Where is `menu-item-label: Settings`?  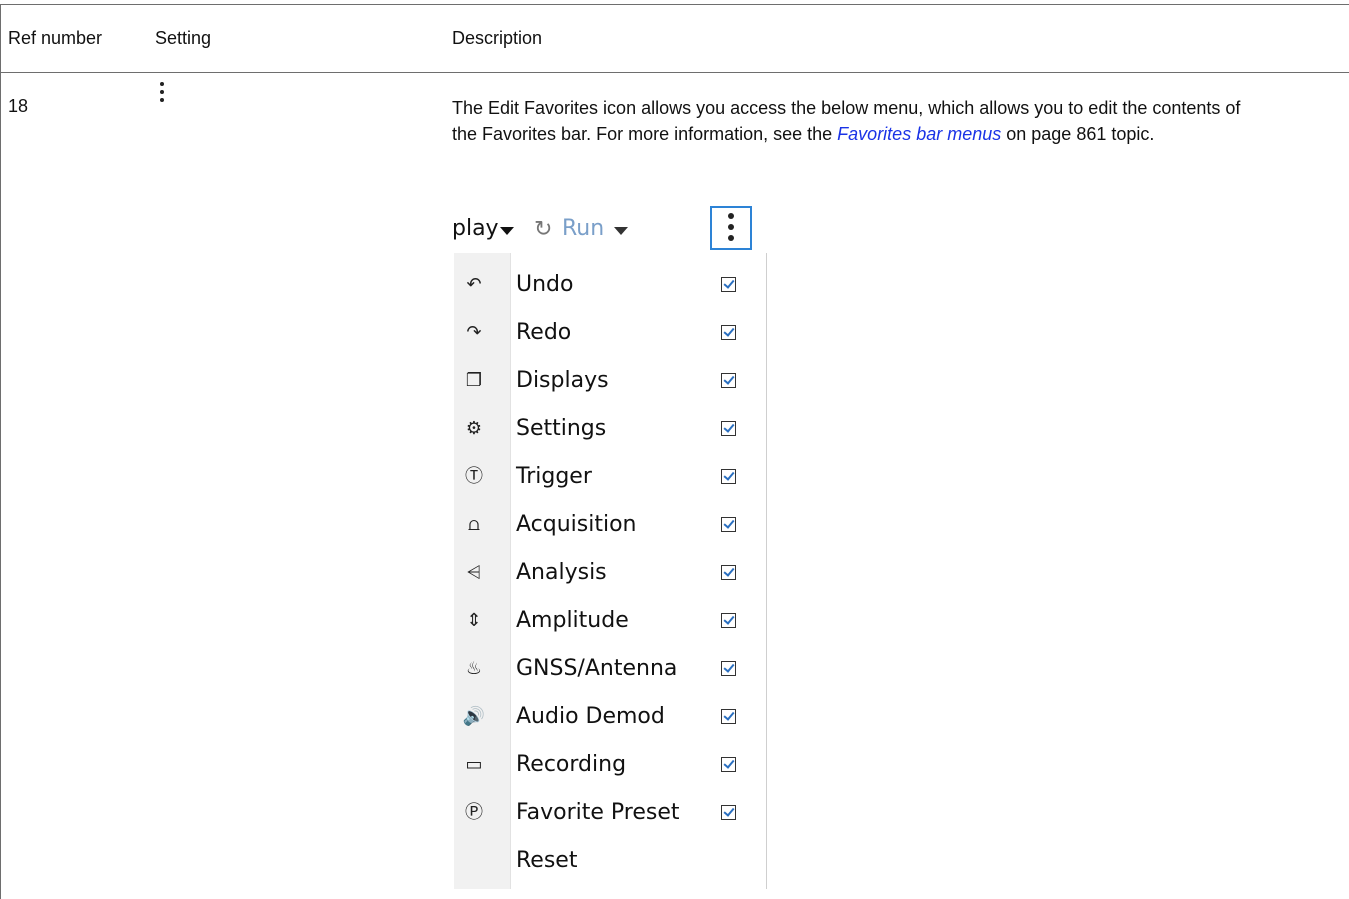
menu-item-label: Settings is located at coordinates (561, 428).